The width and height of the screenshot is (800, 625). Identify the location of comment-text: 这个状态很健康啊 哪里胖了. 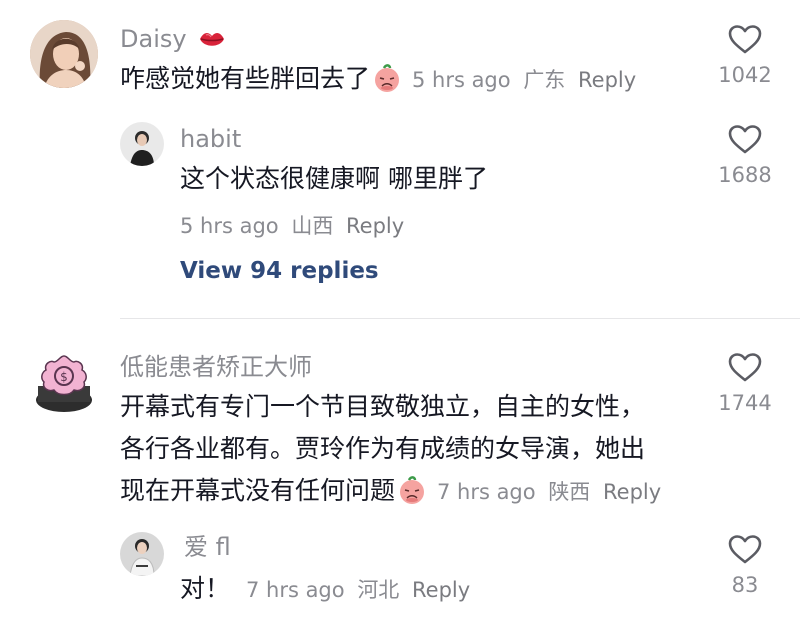
(334, 178).